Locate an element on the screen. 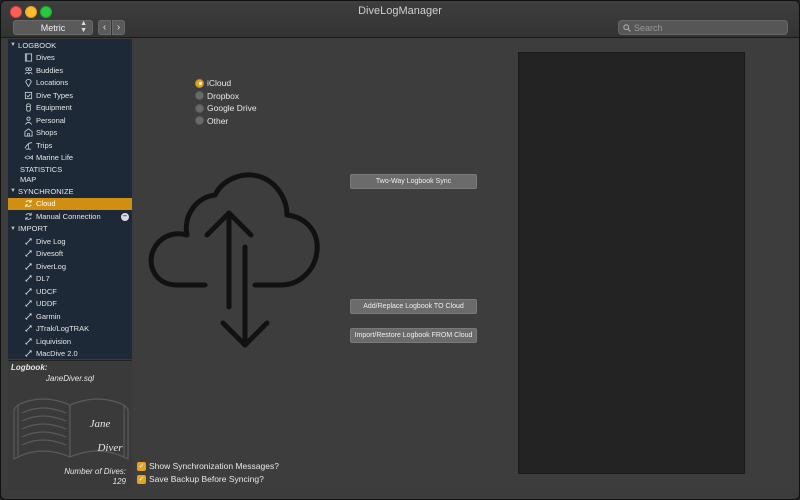 The image size is (800, 500). two-way-sync-button: Two-Way Logbook Sync is located at coordinates (413, 181).